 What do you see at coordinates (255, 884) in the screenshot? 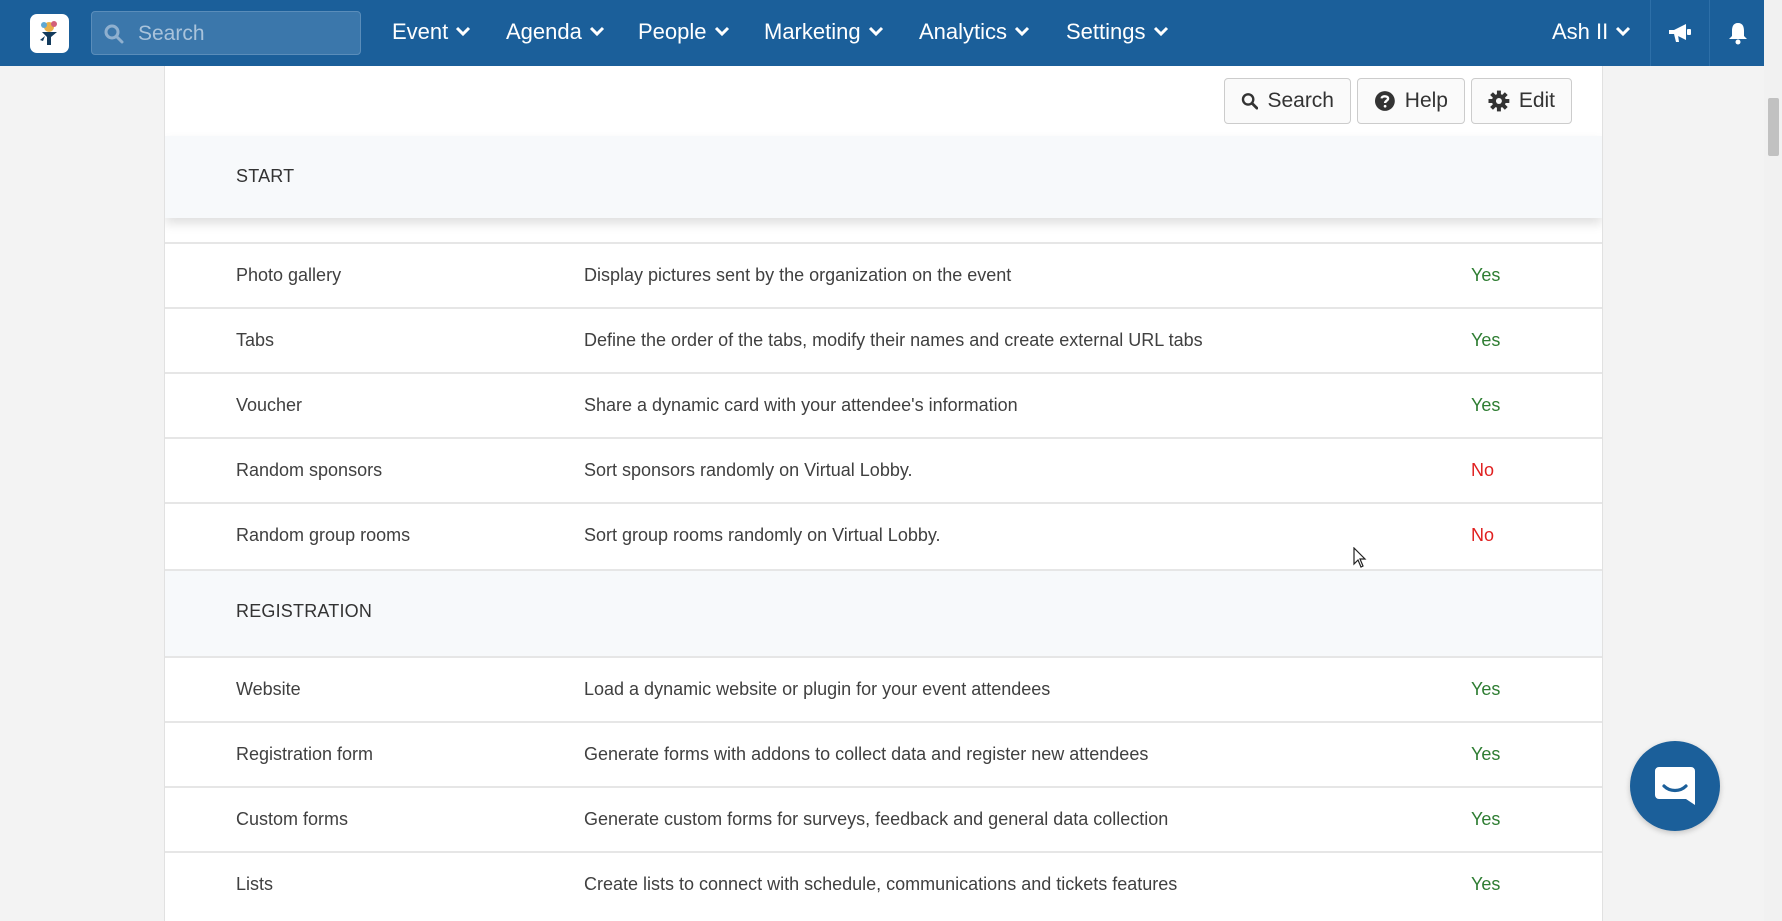
I see `feature-name: Lists` at bounding box center [255, 884].